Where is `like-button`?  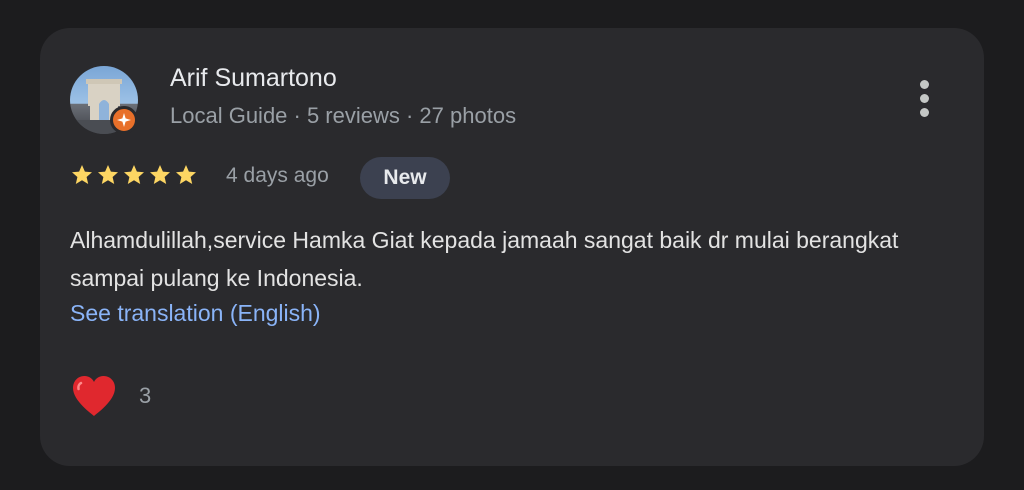 like-button is located at coordinates (94, 396).